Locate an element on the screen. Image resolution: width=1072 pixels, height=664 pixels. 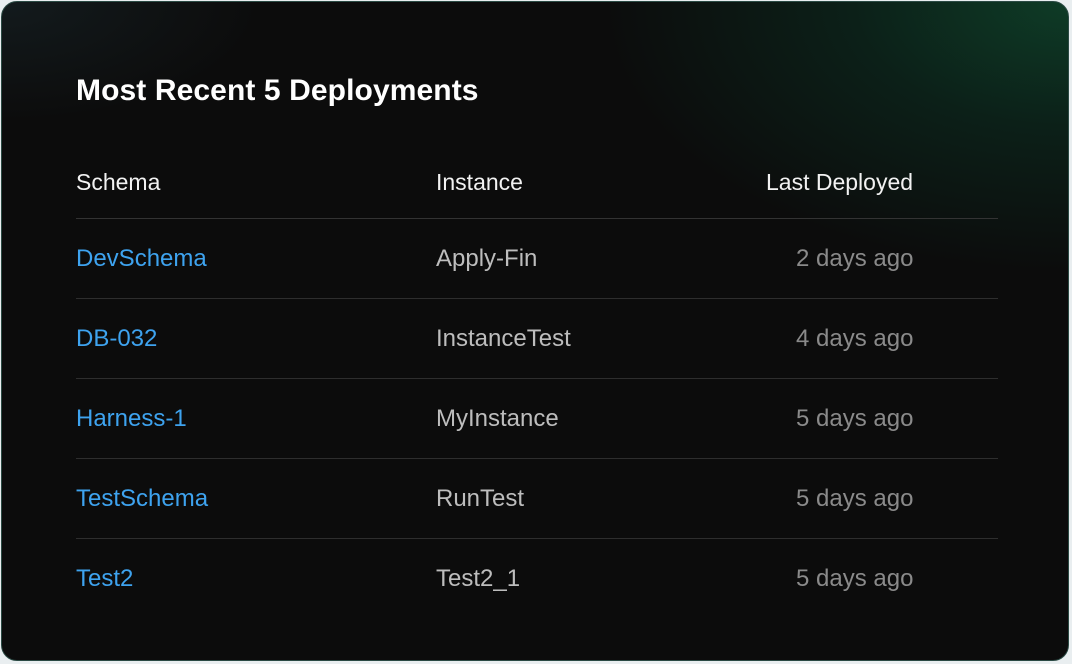
last-deployed-time: 2 days ago is located at coordinates (855, 258).